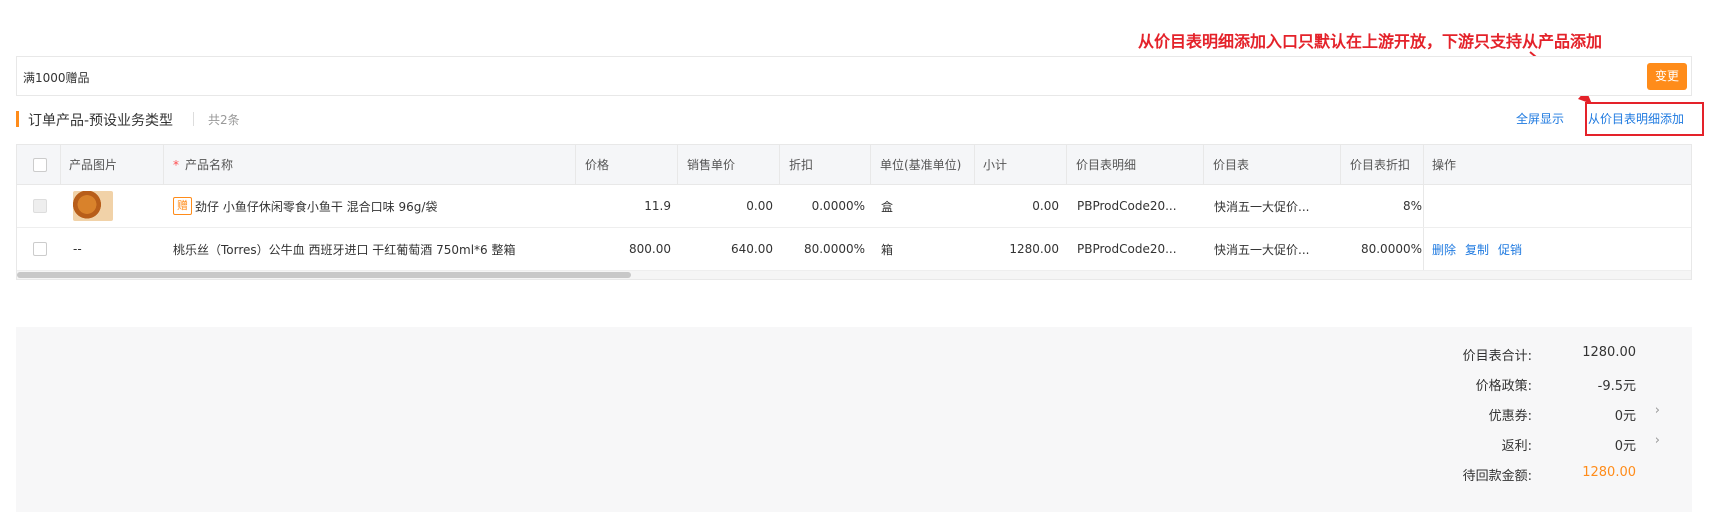 The image size is (1726, 524). Describe the element at coordinates (1444, 249) in the screenshot. I see `delete-link: 删除` at that location.